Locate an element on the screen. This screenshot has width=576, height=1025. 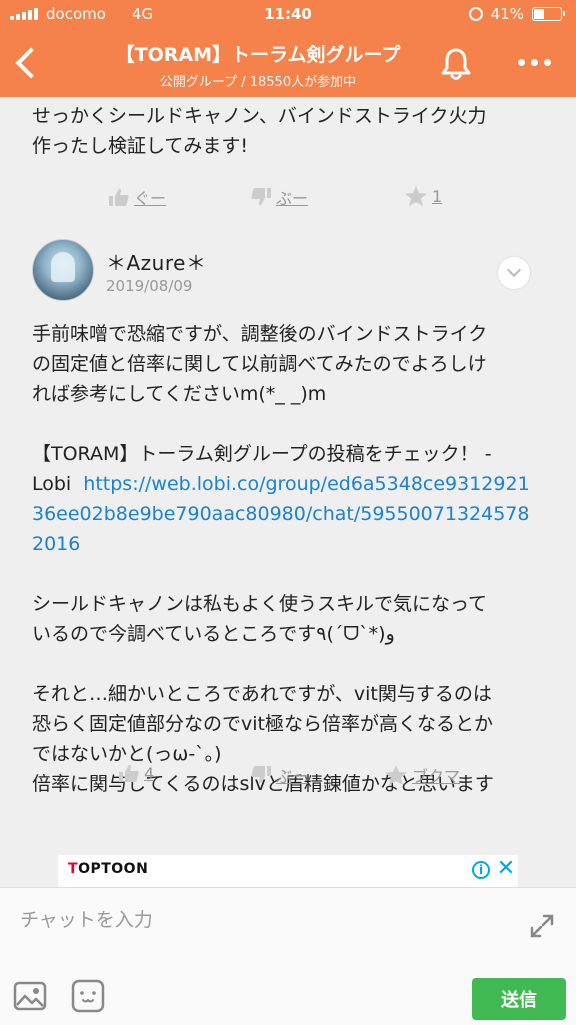
favorite-button: 1 is located at coordinates (423, 196).